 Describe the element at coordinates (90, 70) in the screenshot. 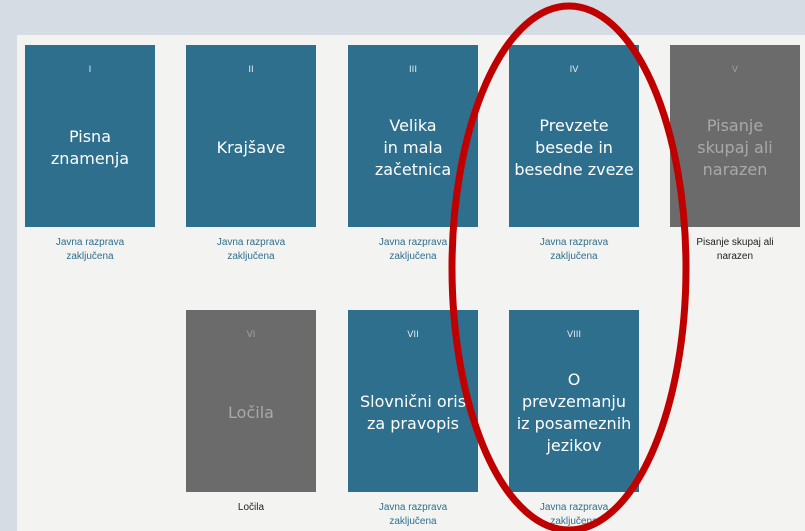

I see `card-number: I` at that location.